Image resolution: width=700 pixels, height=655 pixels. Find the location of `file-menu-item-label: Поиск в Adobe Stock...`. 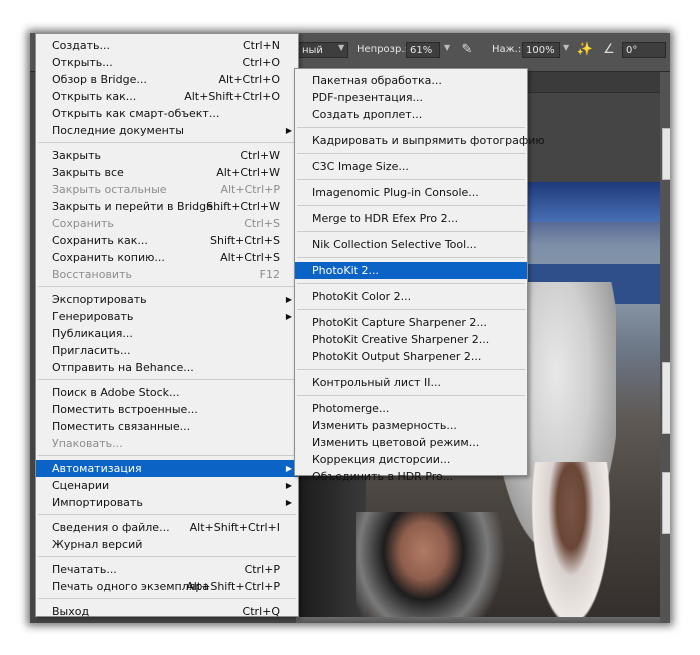

file-menu-item-label: Поиск в Adobe Stock... is located at coordinates (116, 392).